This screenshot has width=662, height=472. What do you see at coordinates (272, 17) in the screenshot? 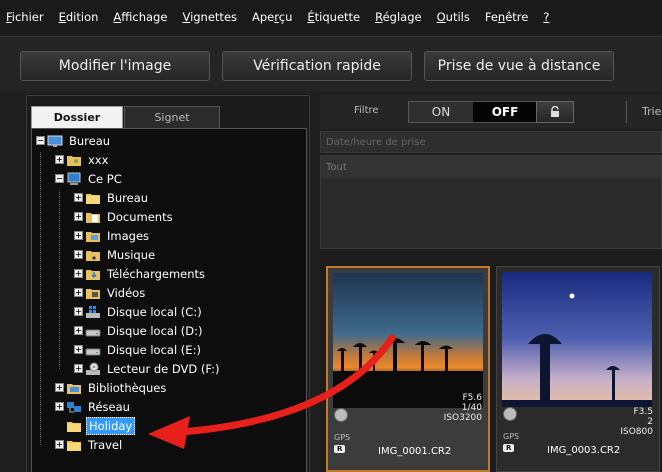
I see `menu-4: Aperçu` at bounding box center [272, 17].